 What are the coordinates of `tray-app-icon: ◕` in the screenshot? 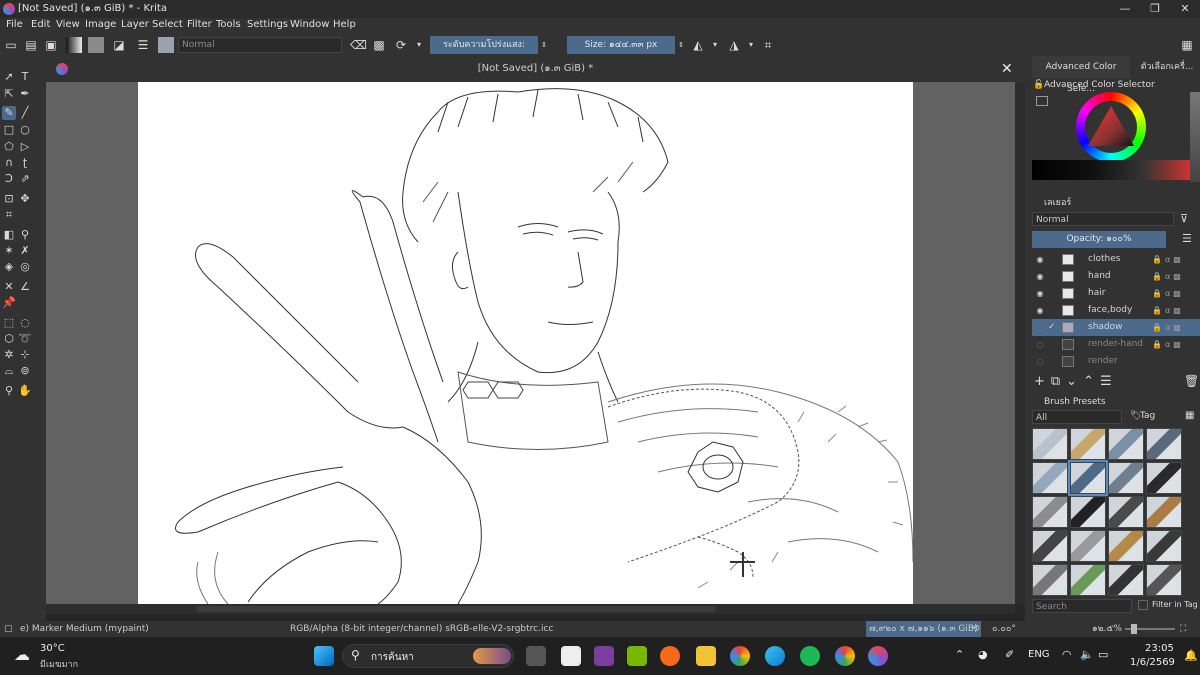 It's located at (983, 654).